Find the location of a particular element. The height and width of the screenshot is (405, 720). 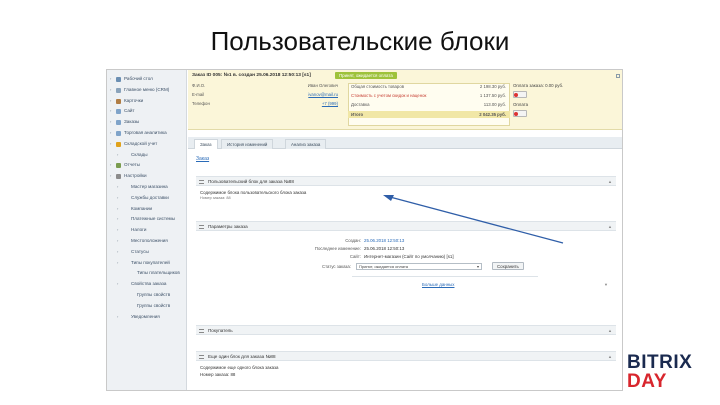

tab-analysis: Анализ заказа is located at coordinates (306, 144).